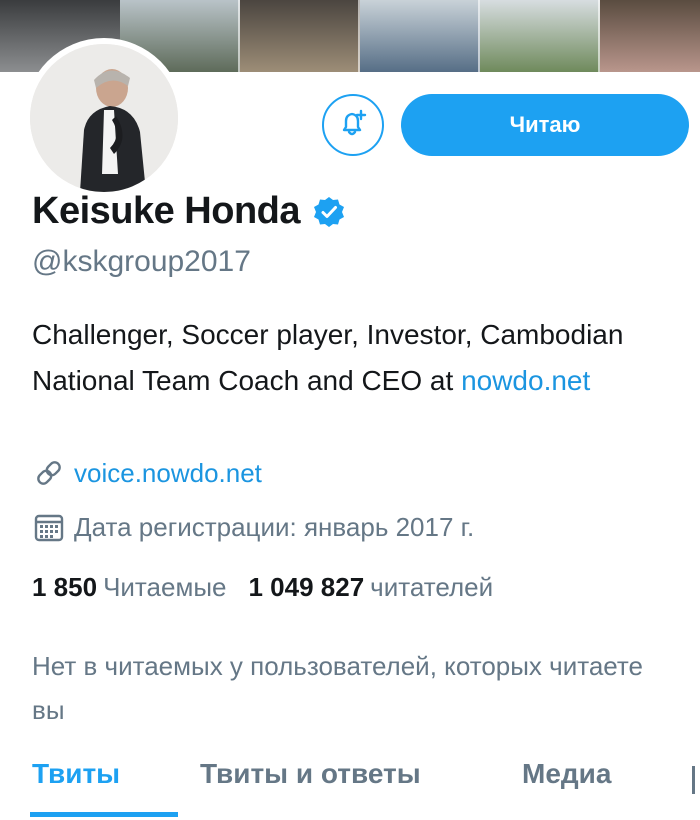  I want to click on active-tab-indicator, so click(104, 814).